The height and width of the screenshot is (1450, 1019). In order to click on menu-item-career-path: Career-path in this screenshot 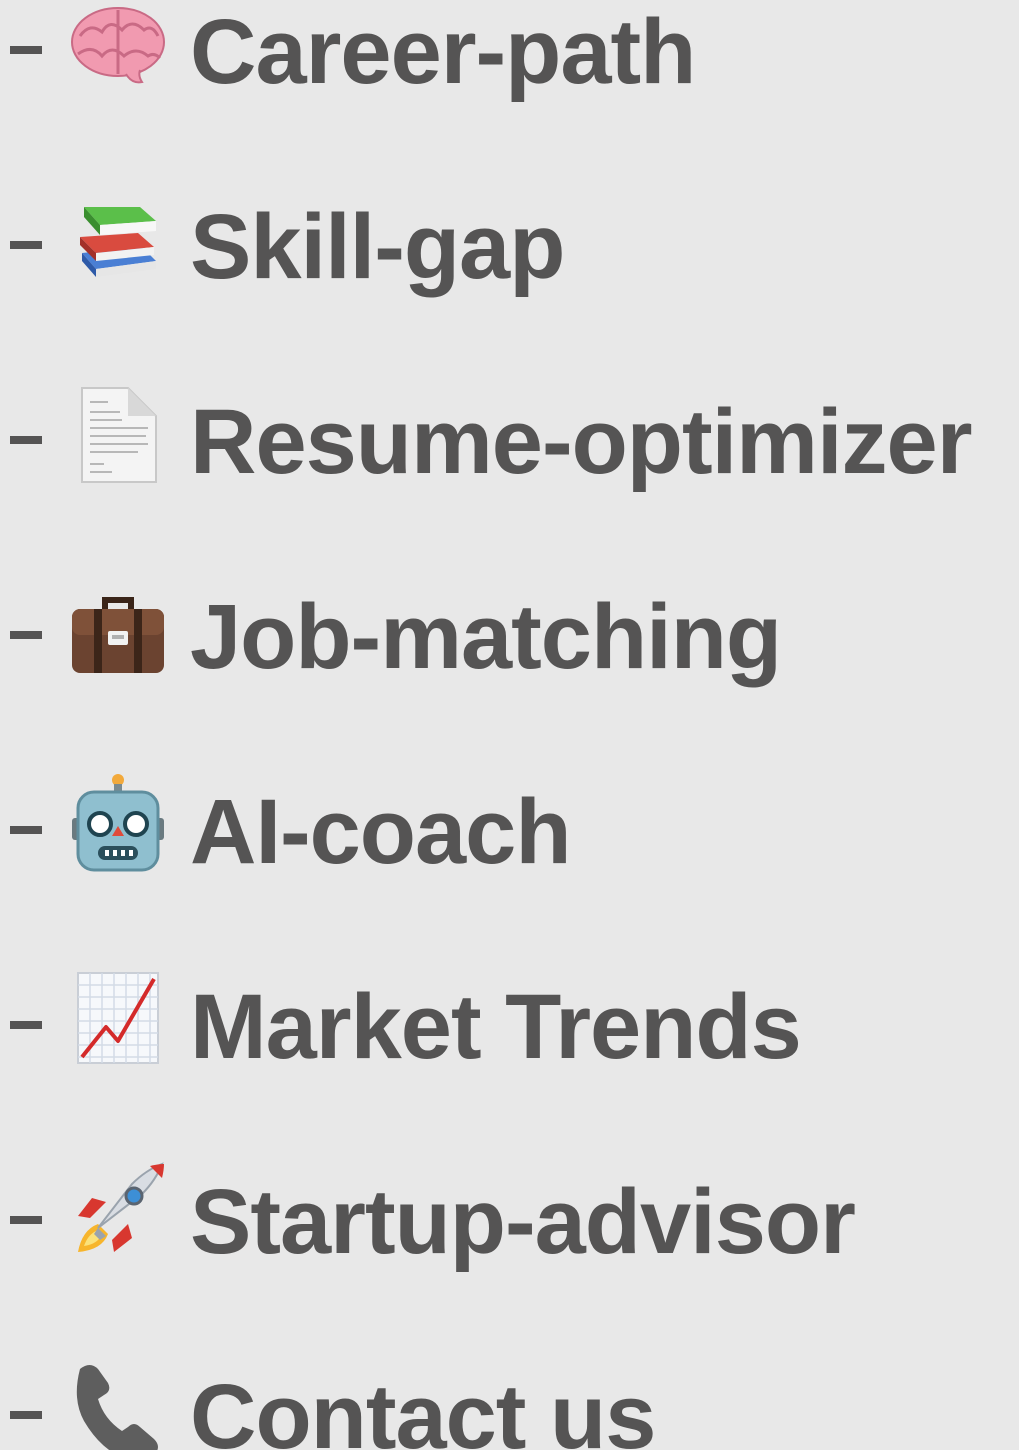, I will do `click(509, 60)`.